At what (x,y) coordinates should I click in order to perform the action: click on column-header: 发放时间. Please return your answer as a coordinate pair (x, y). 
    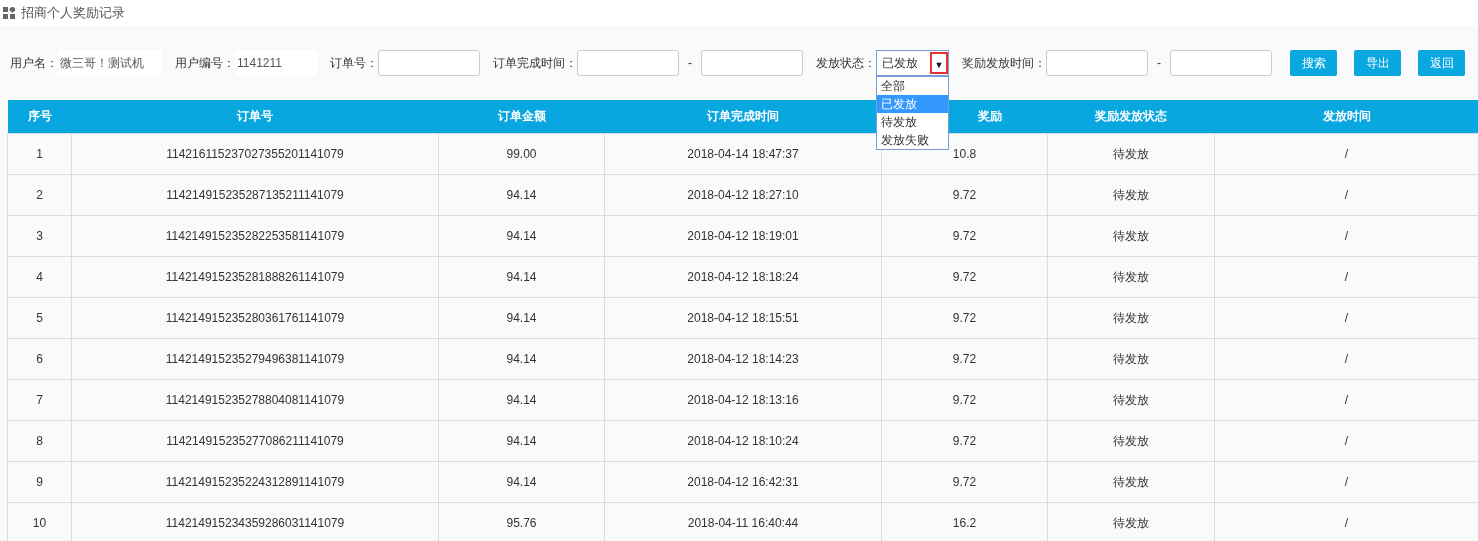
    Looking at the image, I should click on (1346, 117).